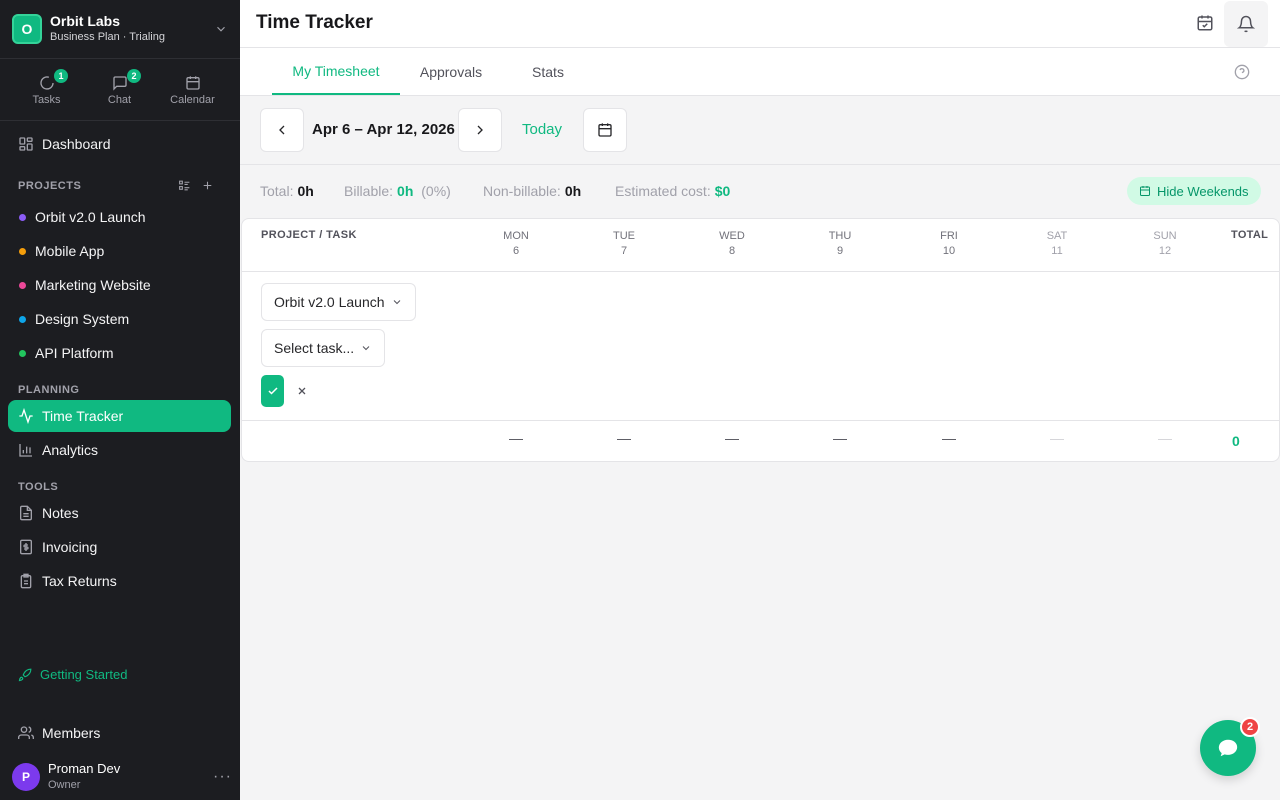 This screenshot has width=1280, height=800. I want to click on day-header-mon: MON 6, so click(516, 244).